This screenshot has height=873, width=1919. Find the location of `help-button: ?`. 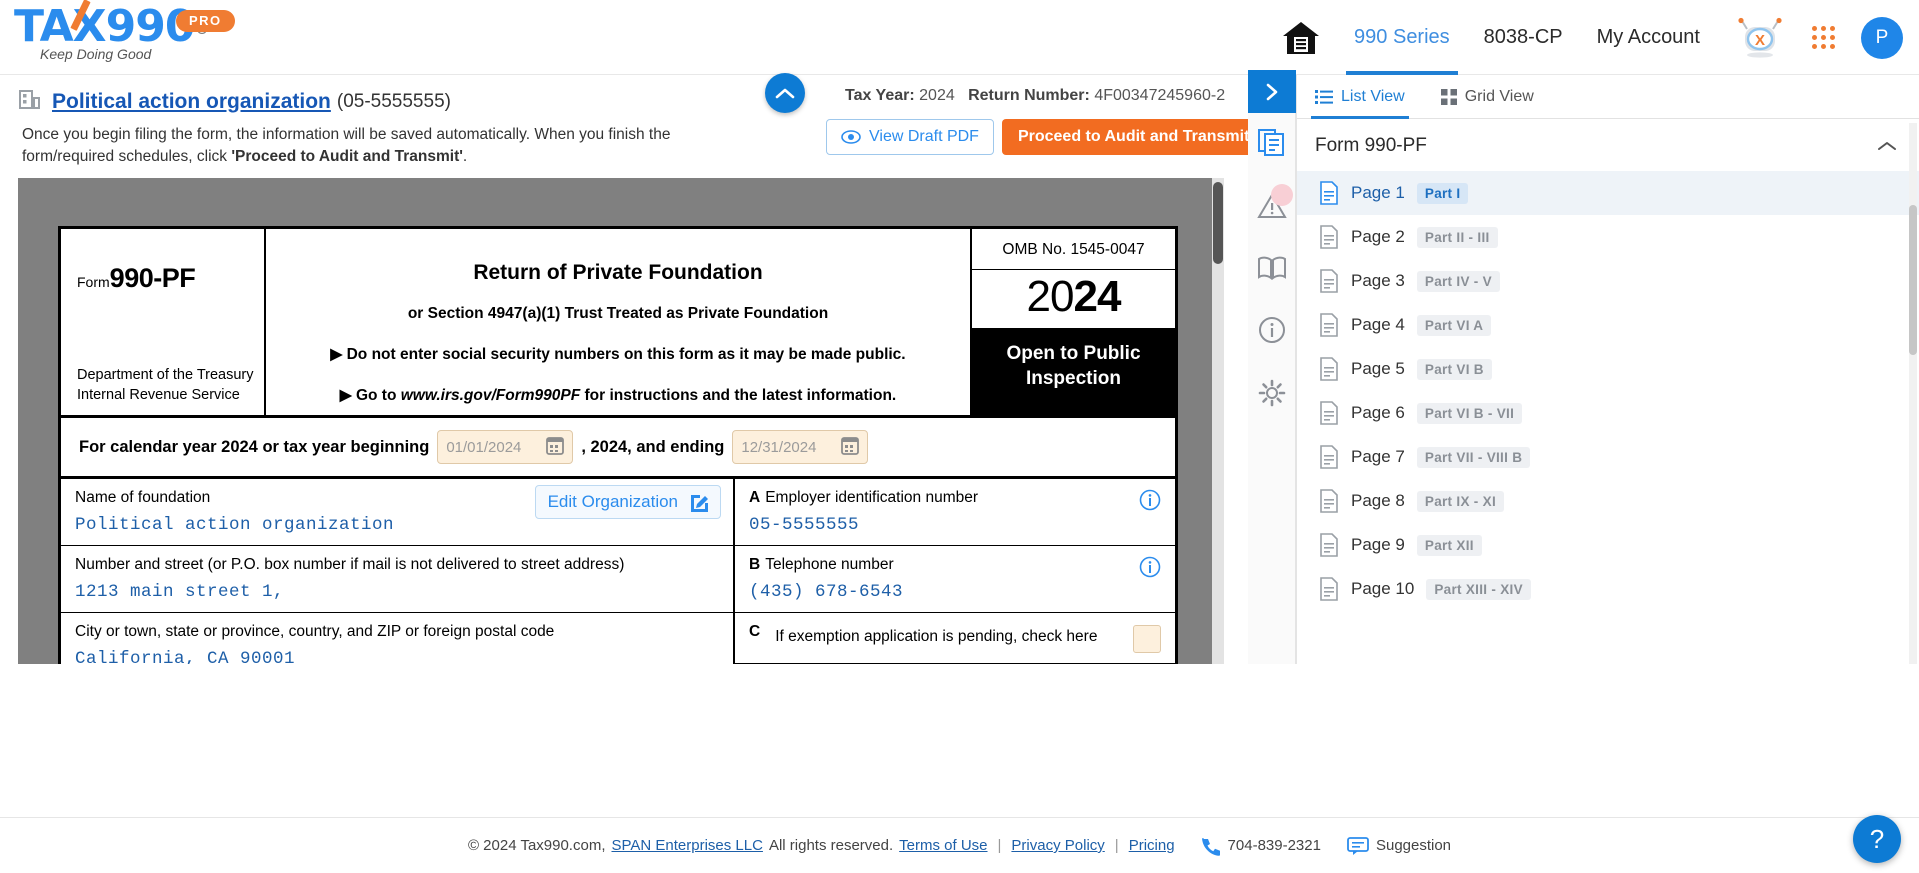

help-button: ? is located at coordinates (1877, 839).